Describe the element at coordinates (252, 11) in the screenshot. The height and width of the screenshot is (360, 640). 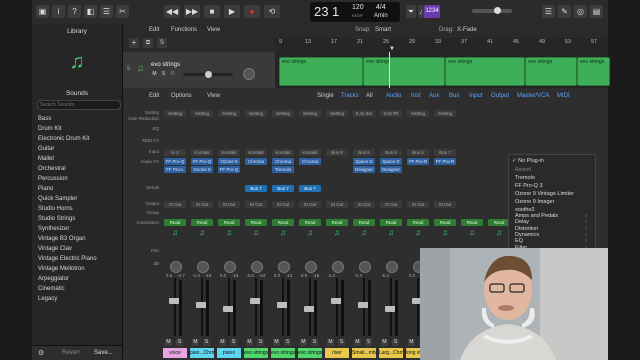
I see `record-button: ●` at that location.